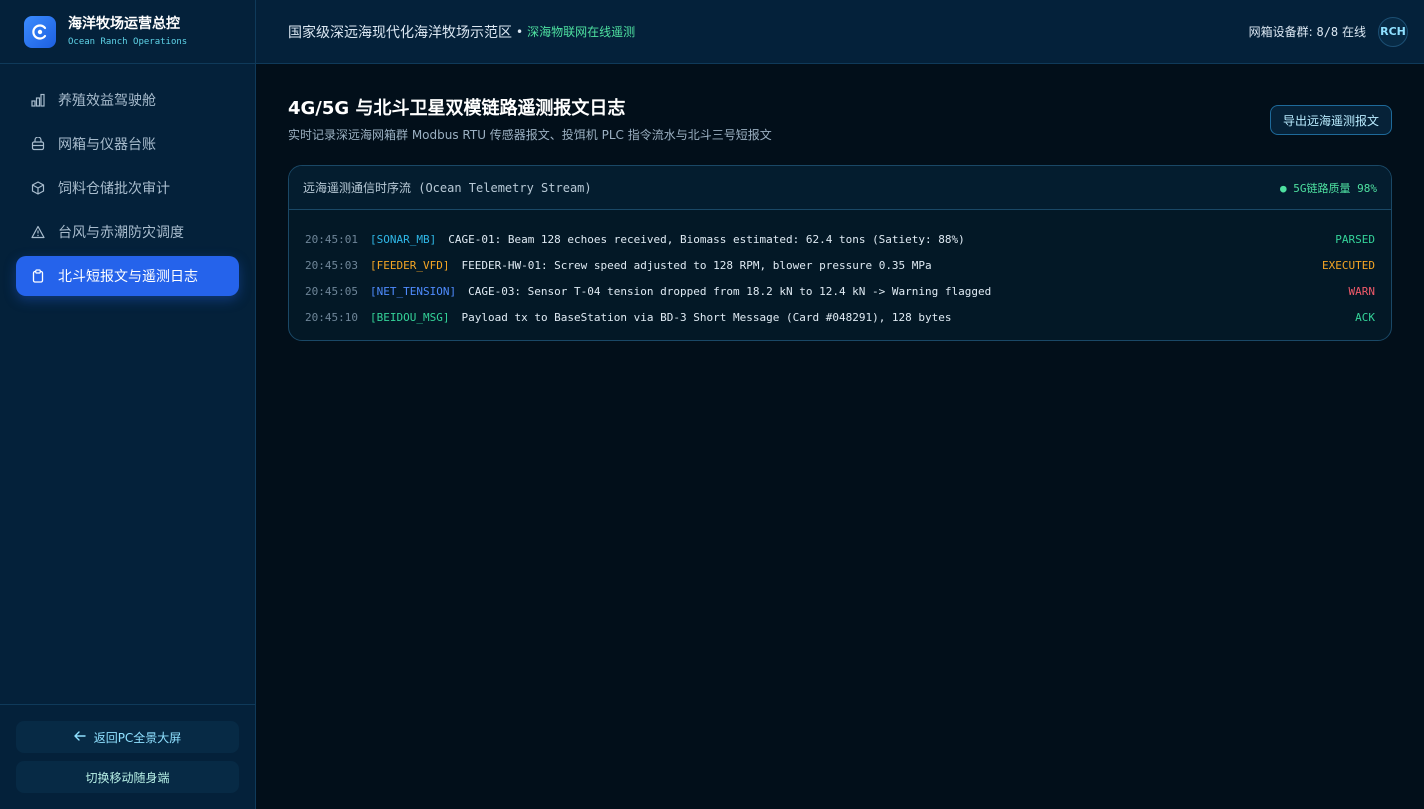  What do you see at coordinates (457, 108) in the screenshot?
I see `page-title: 4G/5G 与北斗卫星双模链路遥测报文日志` at bounding box center [457, 108].